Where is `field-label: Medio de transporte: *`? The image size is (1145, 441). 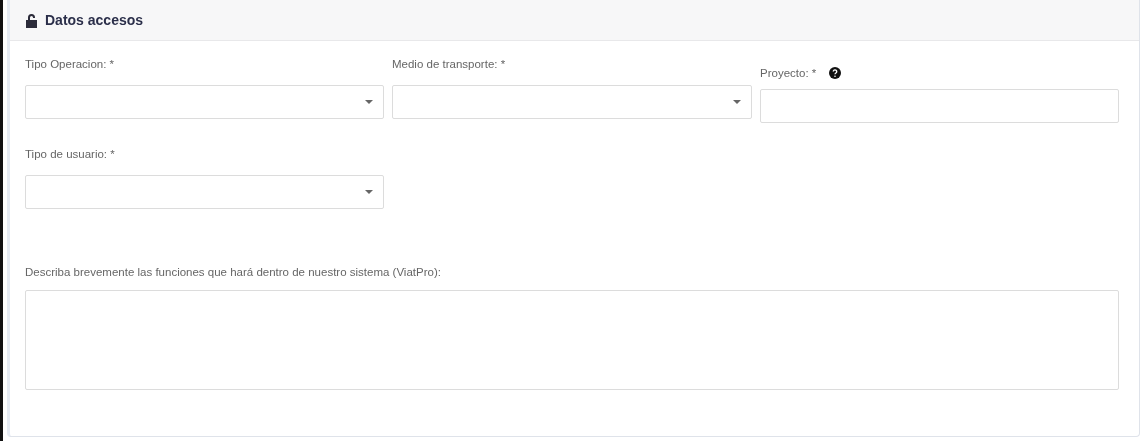
field-label: Medio de transporte: * is located at coordinates (449, 64).